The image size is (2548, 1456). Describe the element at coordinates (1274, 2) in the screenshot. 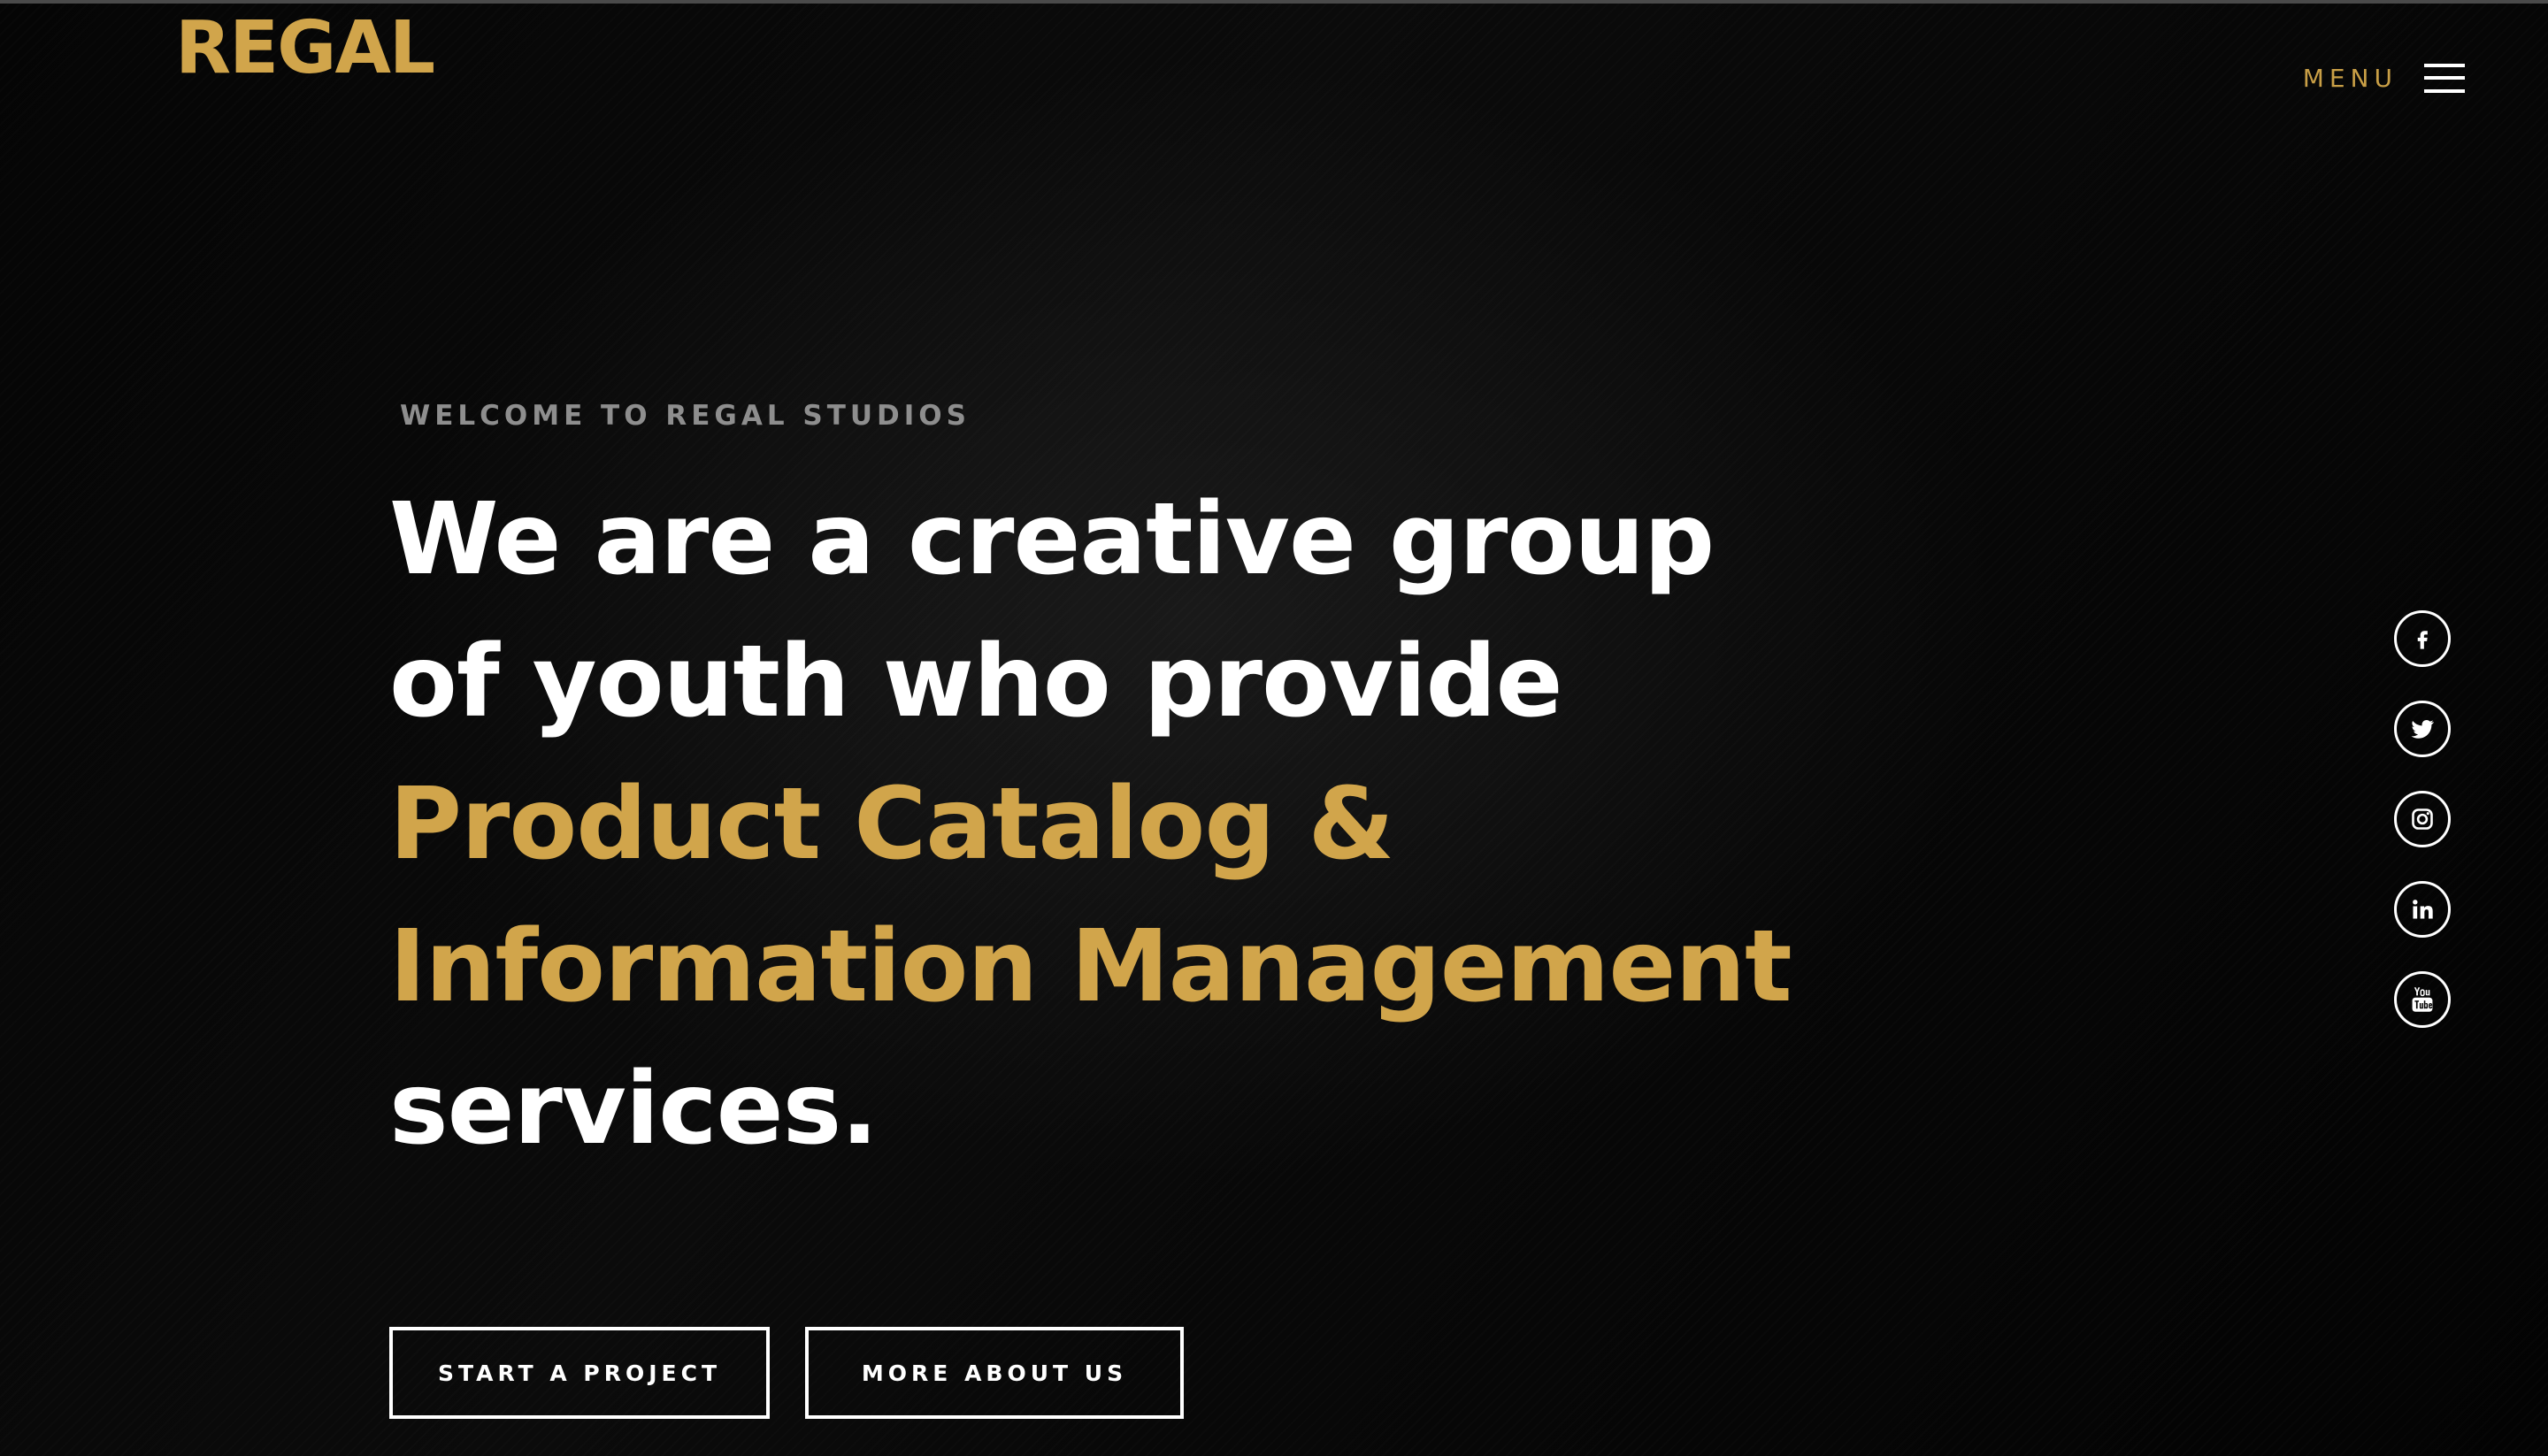

I see `top-rule` at that location.